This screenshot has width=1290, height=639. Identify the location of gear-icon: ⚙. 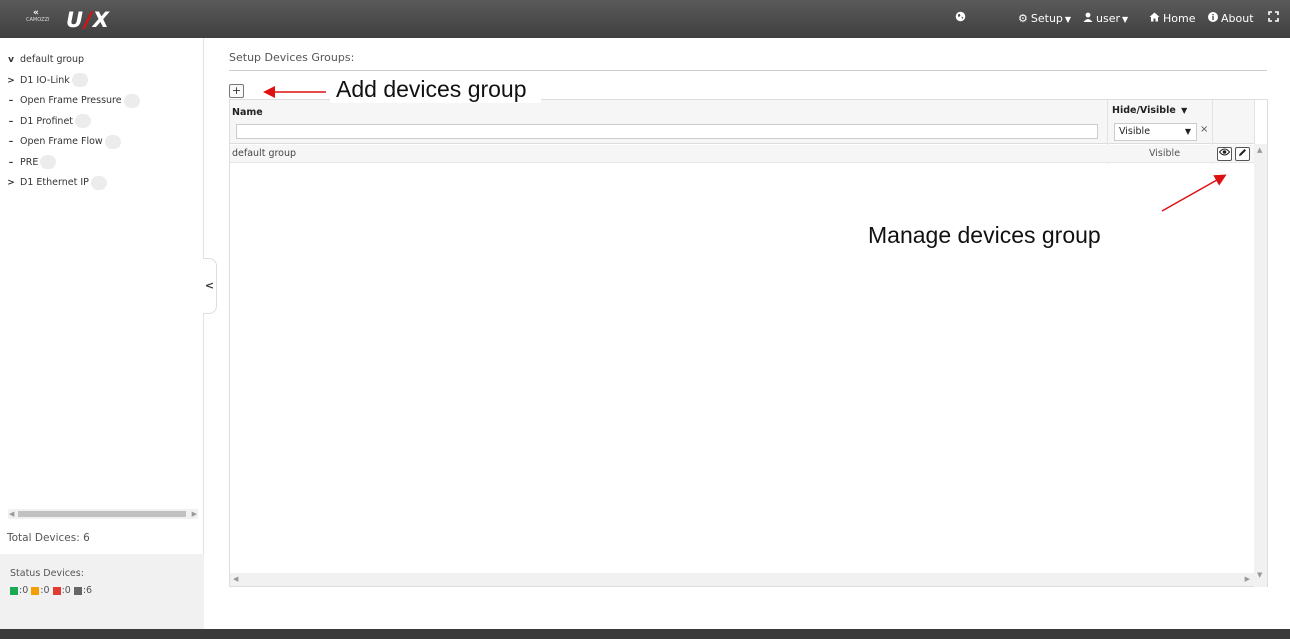
(1023, 18).